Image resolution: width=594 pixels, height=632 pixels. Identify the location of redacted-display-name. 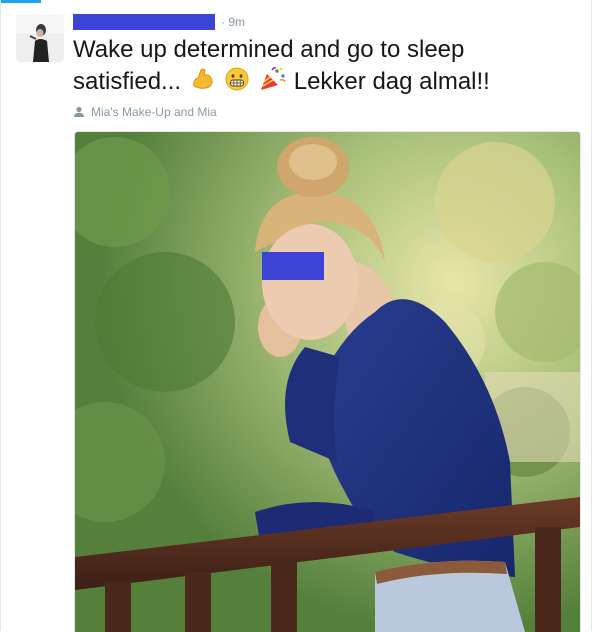
(144, 22).